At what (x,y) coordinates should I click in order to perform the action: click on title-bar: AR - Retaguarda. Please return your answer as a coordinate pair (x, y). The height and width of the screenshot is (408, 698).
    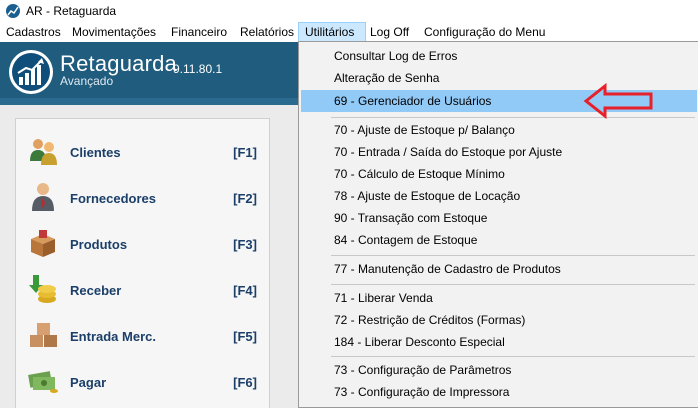
    Looking at the image, I should click on (349, 11).